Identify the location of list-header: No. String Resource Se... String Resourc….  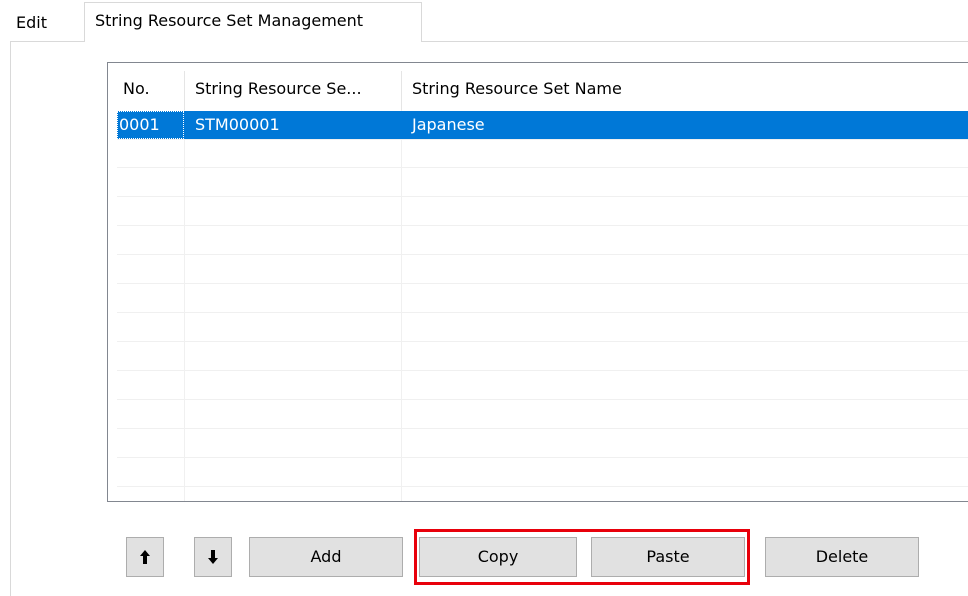
(538, 86).